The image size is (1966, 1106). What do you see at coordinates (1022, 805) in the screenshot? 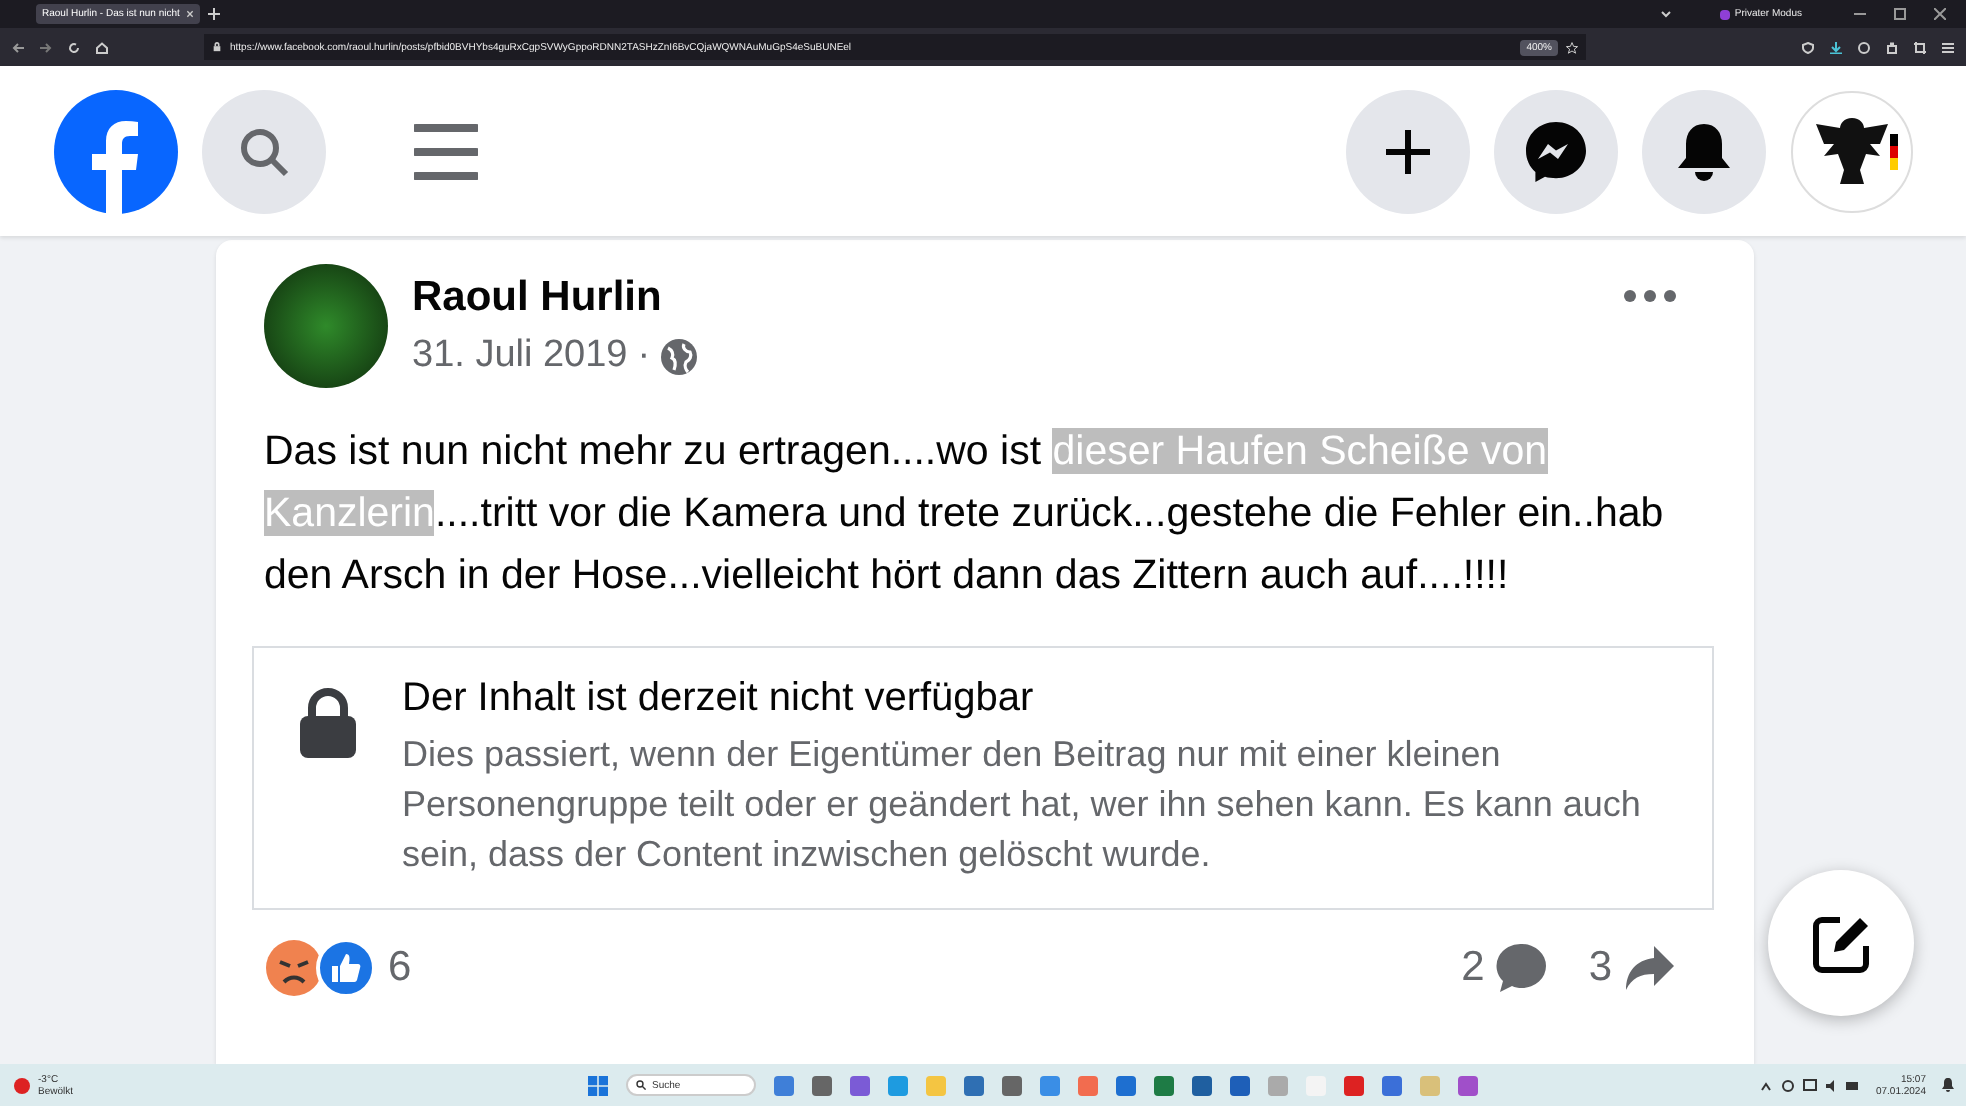
I see `unavailable-message: Dies passiert, wenn der Eigentümer den Beitrag nur mit einer kleinen Personengruppe teilt oder er geändert hat, wer ihn sehen kann. Es kann auch sein, dass der Content inzwischen gelöscht wurde.` at bounding box center [1022, 805].